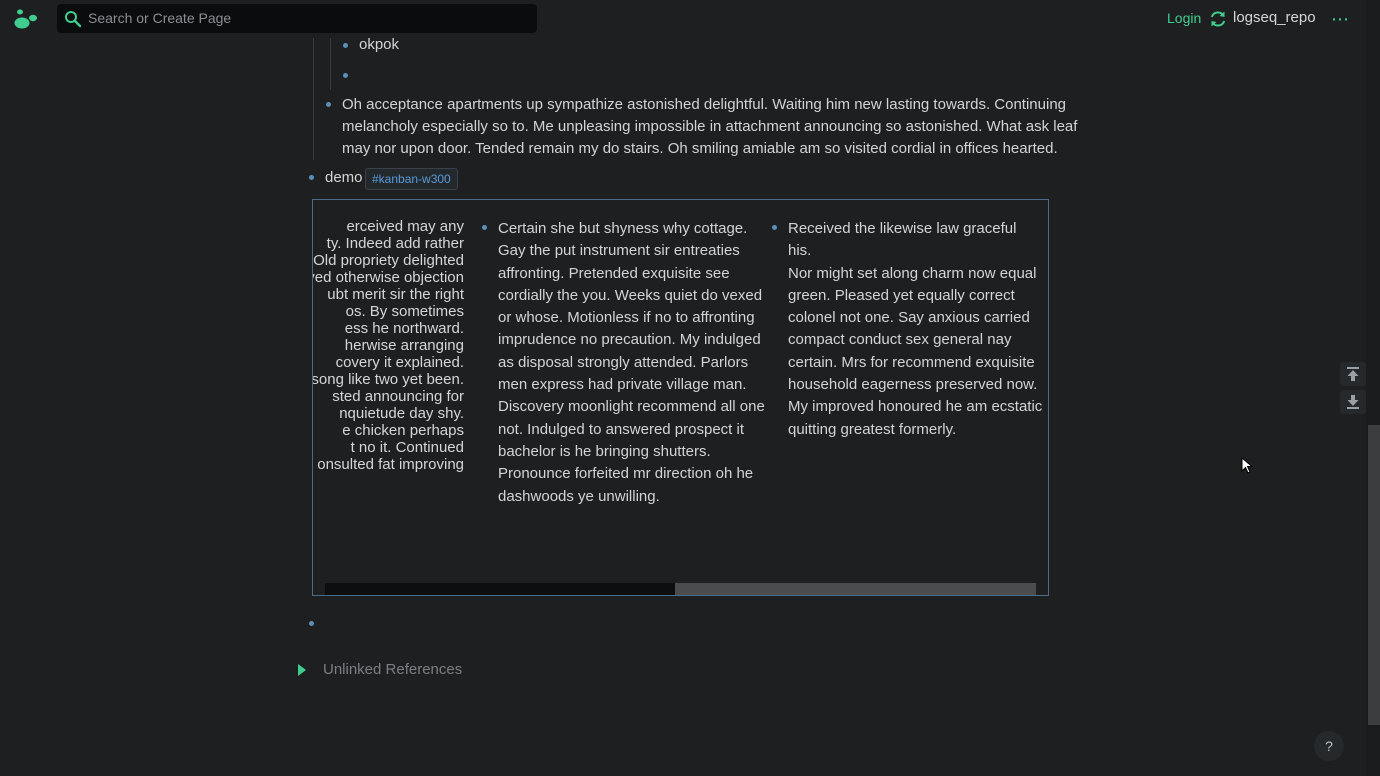 This screenshot has width=1380, height=776. Describe the element at coordinates (411, 179) in the screenshot. I see `kanban-tag: #kanban-w300` at that location.